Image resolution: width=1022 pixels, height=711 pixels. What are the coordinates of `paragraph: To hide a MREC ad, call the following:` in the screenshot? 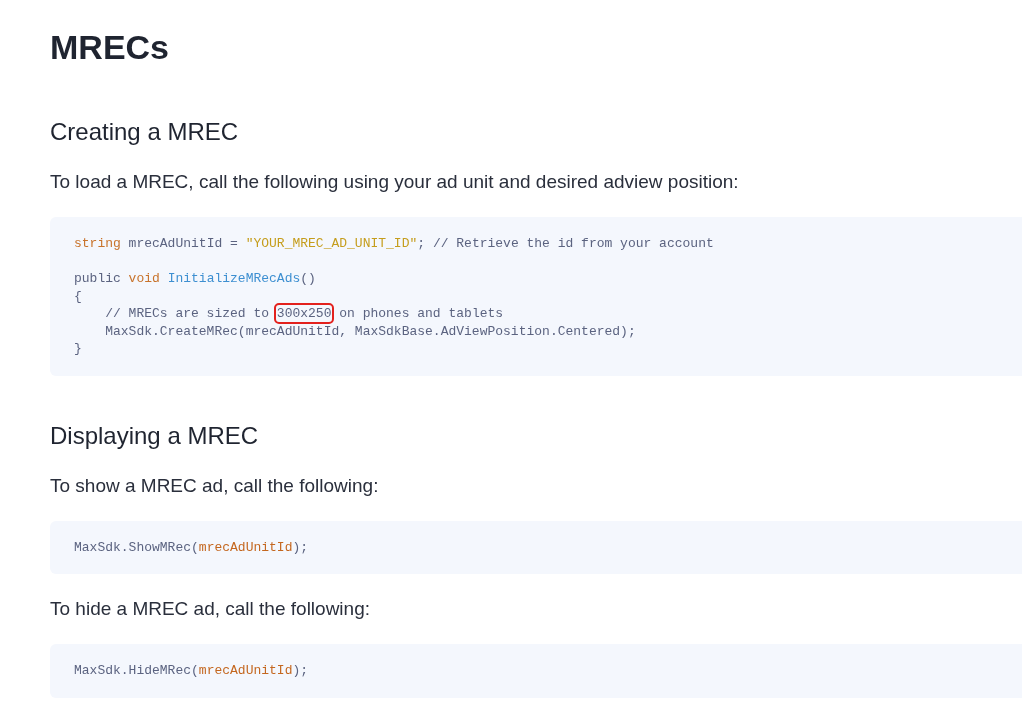 It's located at (210, 609).